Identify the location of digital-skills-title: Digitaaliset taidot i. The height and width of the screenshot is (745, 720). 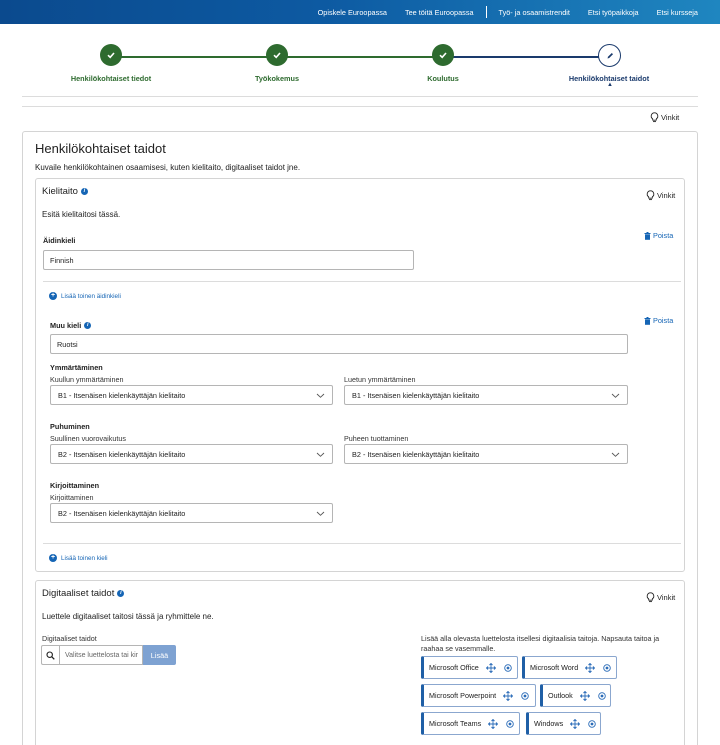
(83, 593).